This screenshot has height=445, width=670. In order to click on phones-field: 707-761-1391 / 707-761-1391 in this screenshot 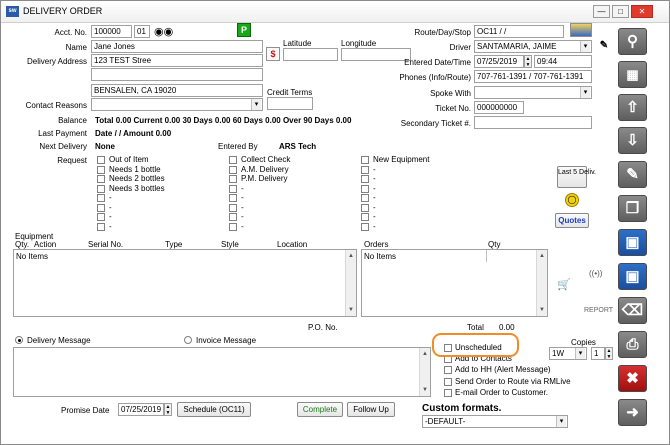, I will do `click(533, 76)`.